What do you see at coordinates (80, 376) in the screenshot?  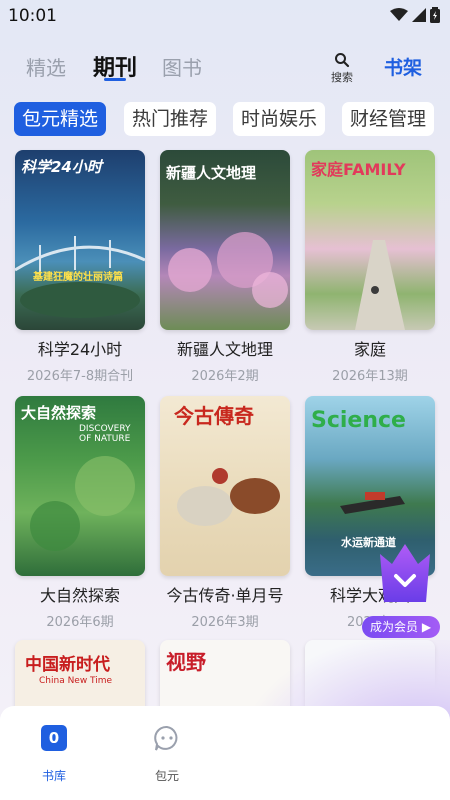 I see `magazine-issue: 2026年7-8期合刊` at bounding box center [80, 376].